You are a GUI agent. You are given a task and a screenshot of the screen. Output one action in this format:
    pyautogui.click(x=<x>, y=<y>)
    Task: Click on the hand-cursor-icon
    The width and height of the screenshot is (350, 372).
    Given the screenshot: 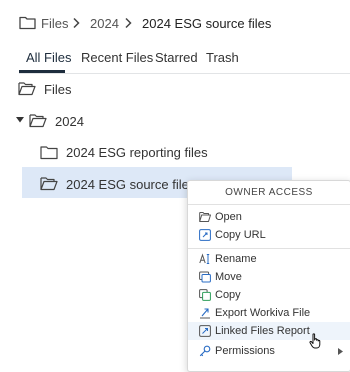 What is the action you would take?
    pyautogui.click(x=316, y=341)
    